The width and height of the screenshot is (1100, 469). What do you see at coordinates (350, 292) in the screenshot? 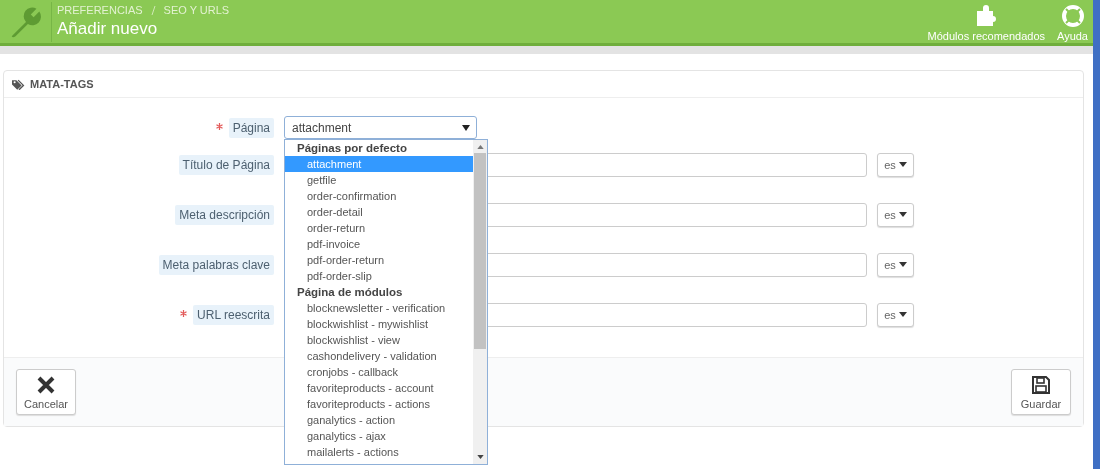
I see `option-group-label: Página de módulos` at bounding box center [350, 292].